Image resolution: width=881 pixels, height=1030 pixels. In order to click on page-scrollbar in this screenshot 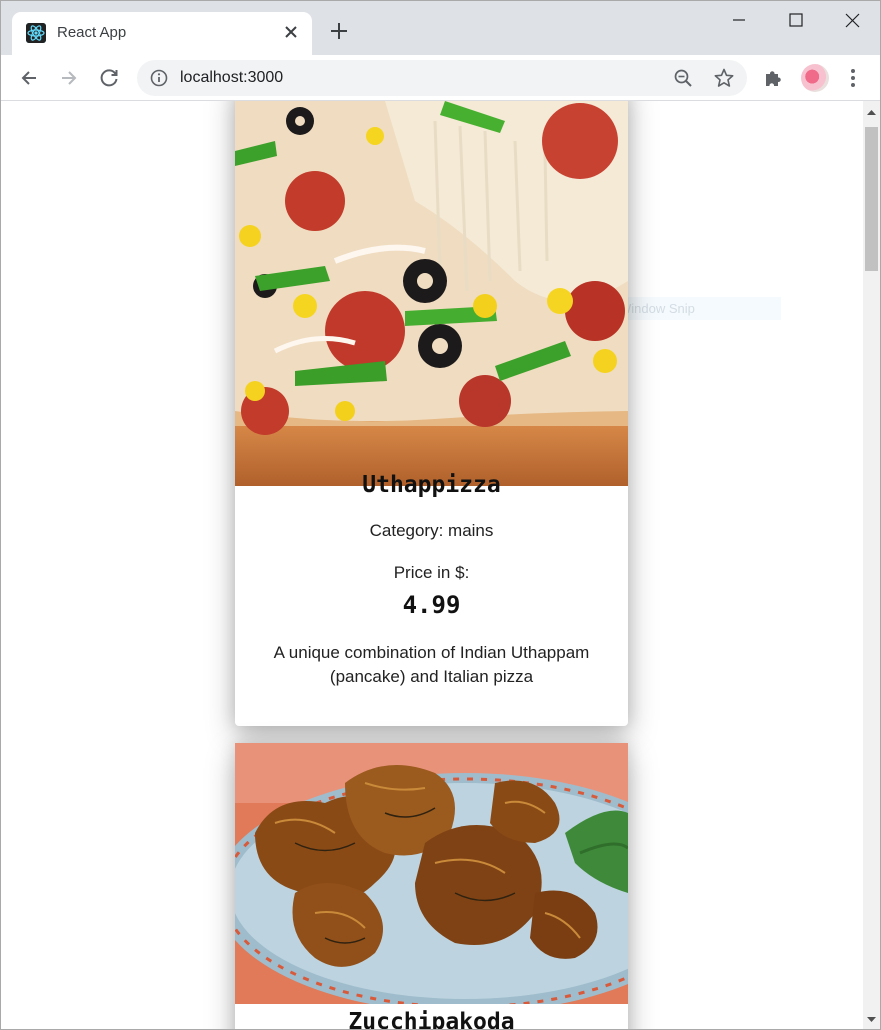, I will do `click(871, 565)`.